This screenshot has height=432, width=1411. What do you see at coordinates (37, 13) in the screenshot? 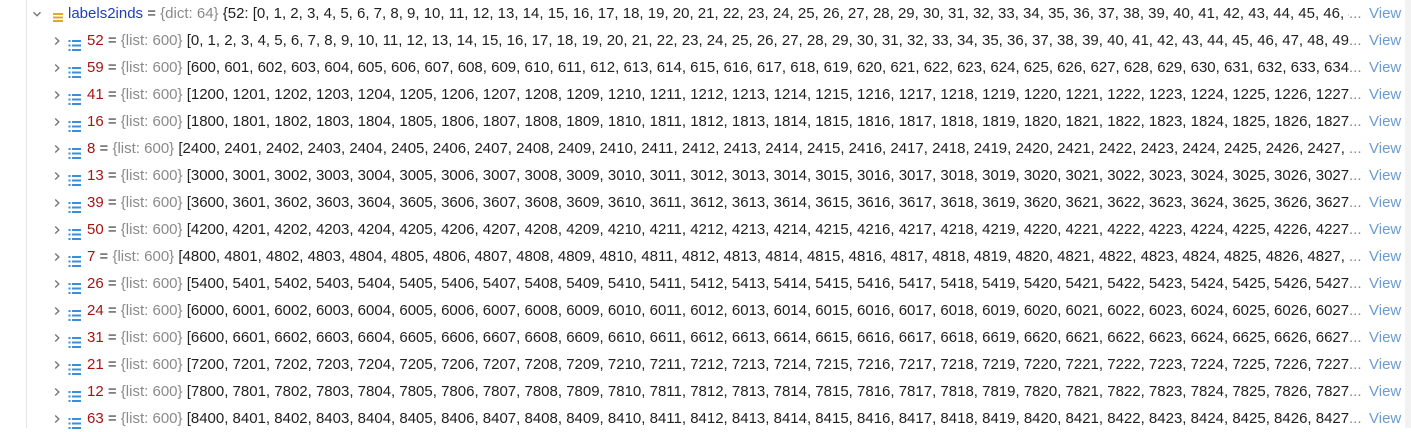
I see `chevron-down-icon` at bounding box center [37, 13].